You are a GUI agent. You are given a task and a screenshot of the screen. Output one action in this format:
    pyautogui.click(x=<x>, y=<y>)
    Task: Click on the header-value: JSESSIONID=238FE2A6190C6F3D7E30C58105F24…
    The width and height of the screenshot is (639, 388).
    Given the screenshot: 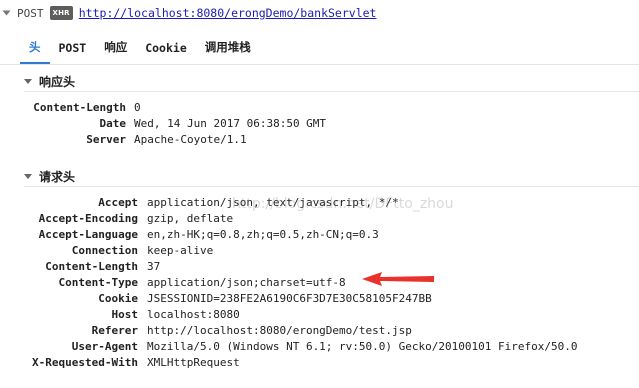 What is the action you would take?
    pyautogui.click(x=289, y=298)
    